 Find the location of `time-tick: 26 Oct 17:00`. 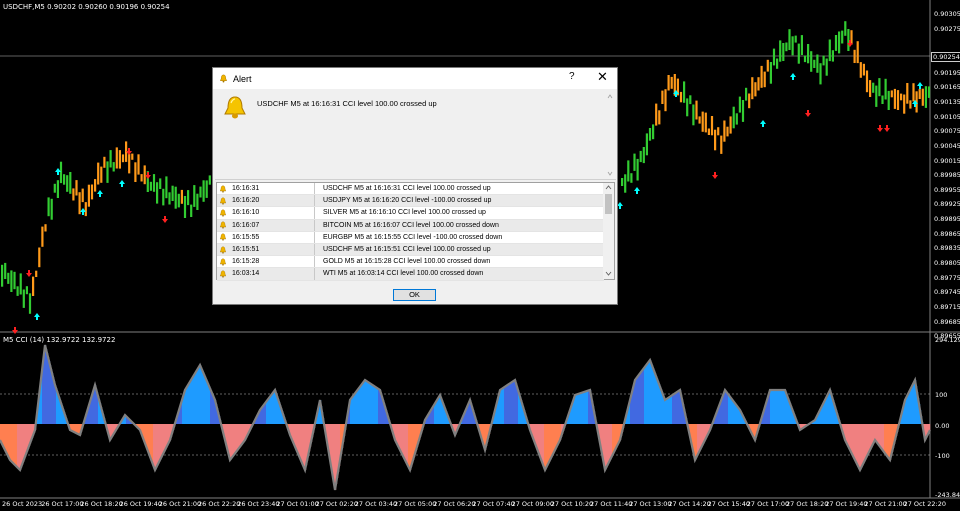

time-tick: 26 Oct 17:00 is located at coordinates (62, 504).